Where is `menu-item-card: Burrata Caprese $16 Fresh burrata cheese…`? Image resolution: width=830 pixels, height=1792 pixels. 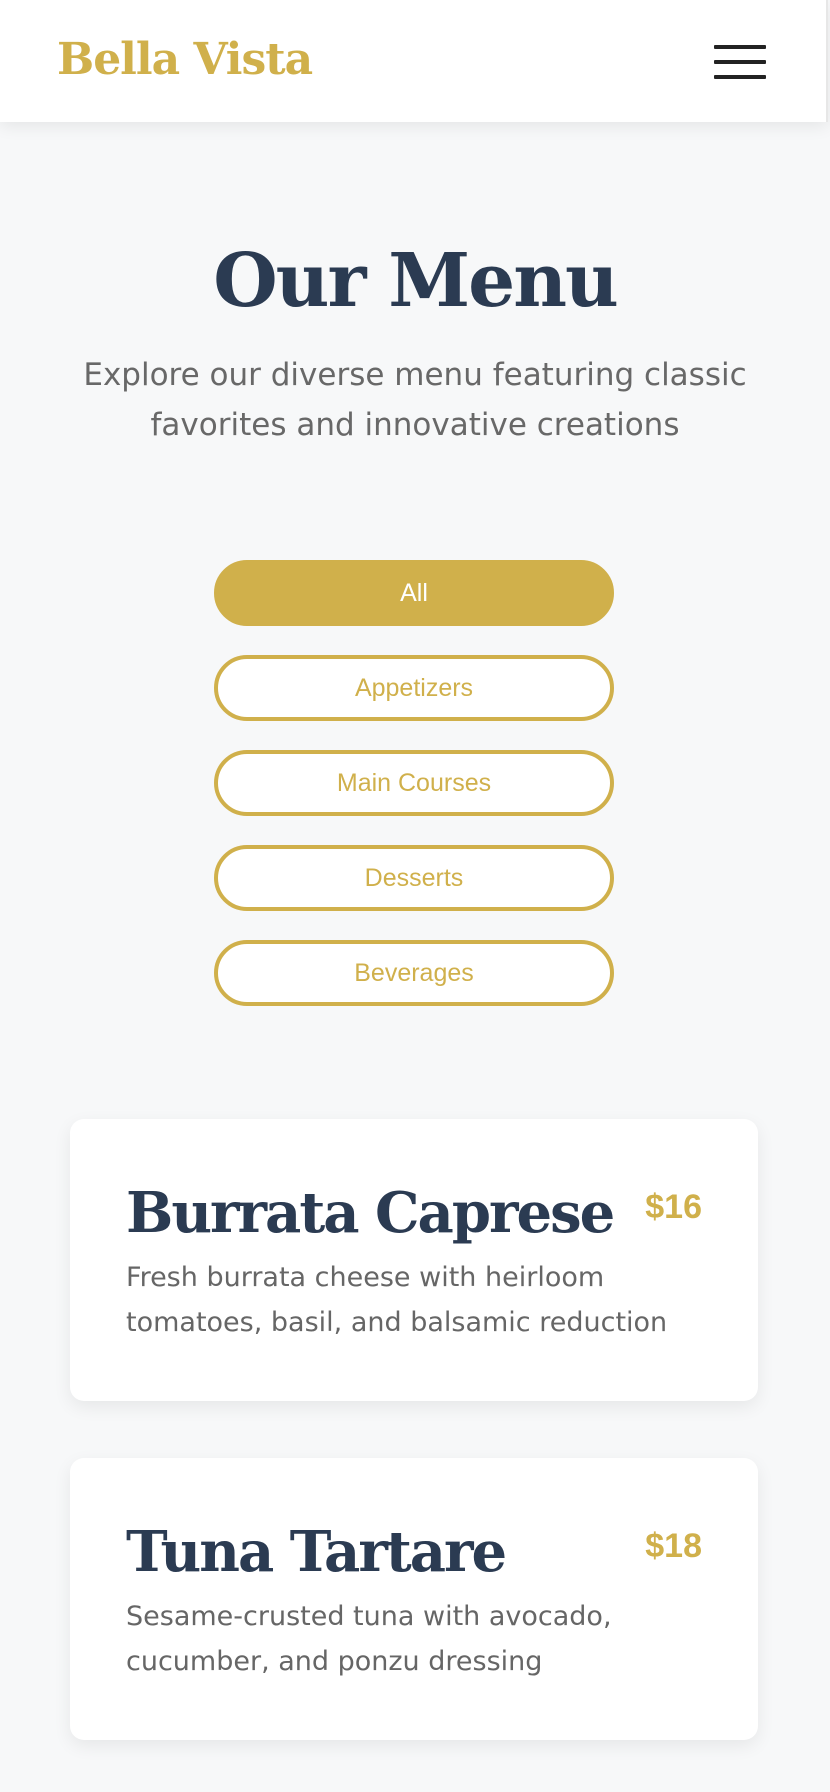
menu-item-card: Burrata Caprese $16 Fresh burrata cheese… is located at coordinates (414, 1260).